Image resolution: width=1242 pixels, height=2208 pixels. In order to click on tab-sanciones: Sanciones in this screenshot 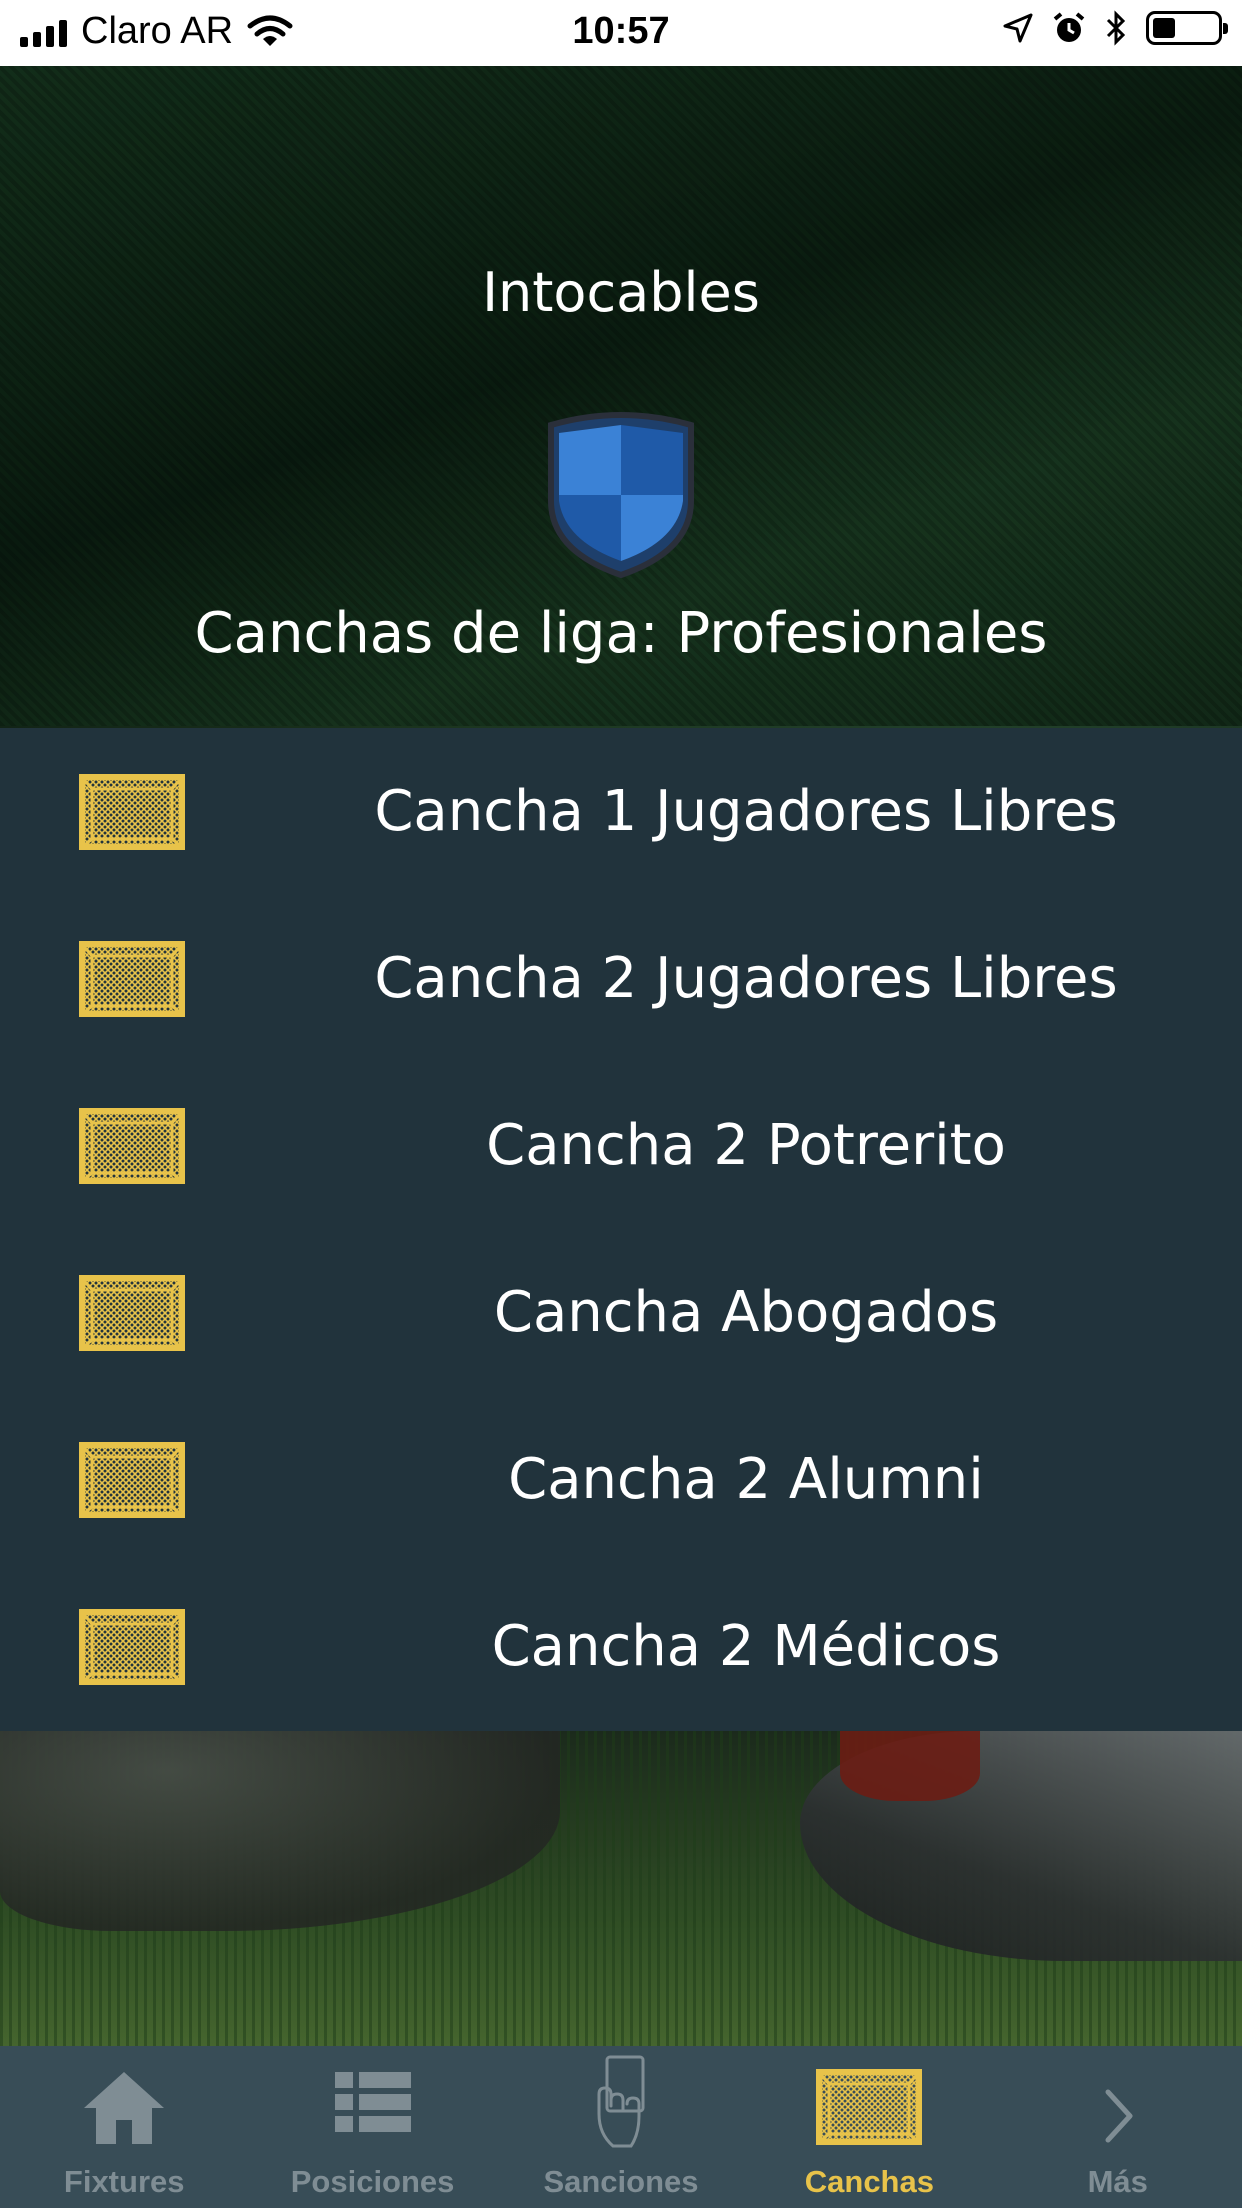, I will do `click(621, 2127)`.